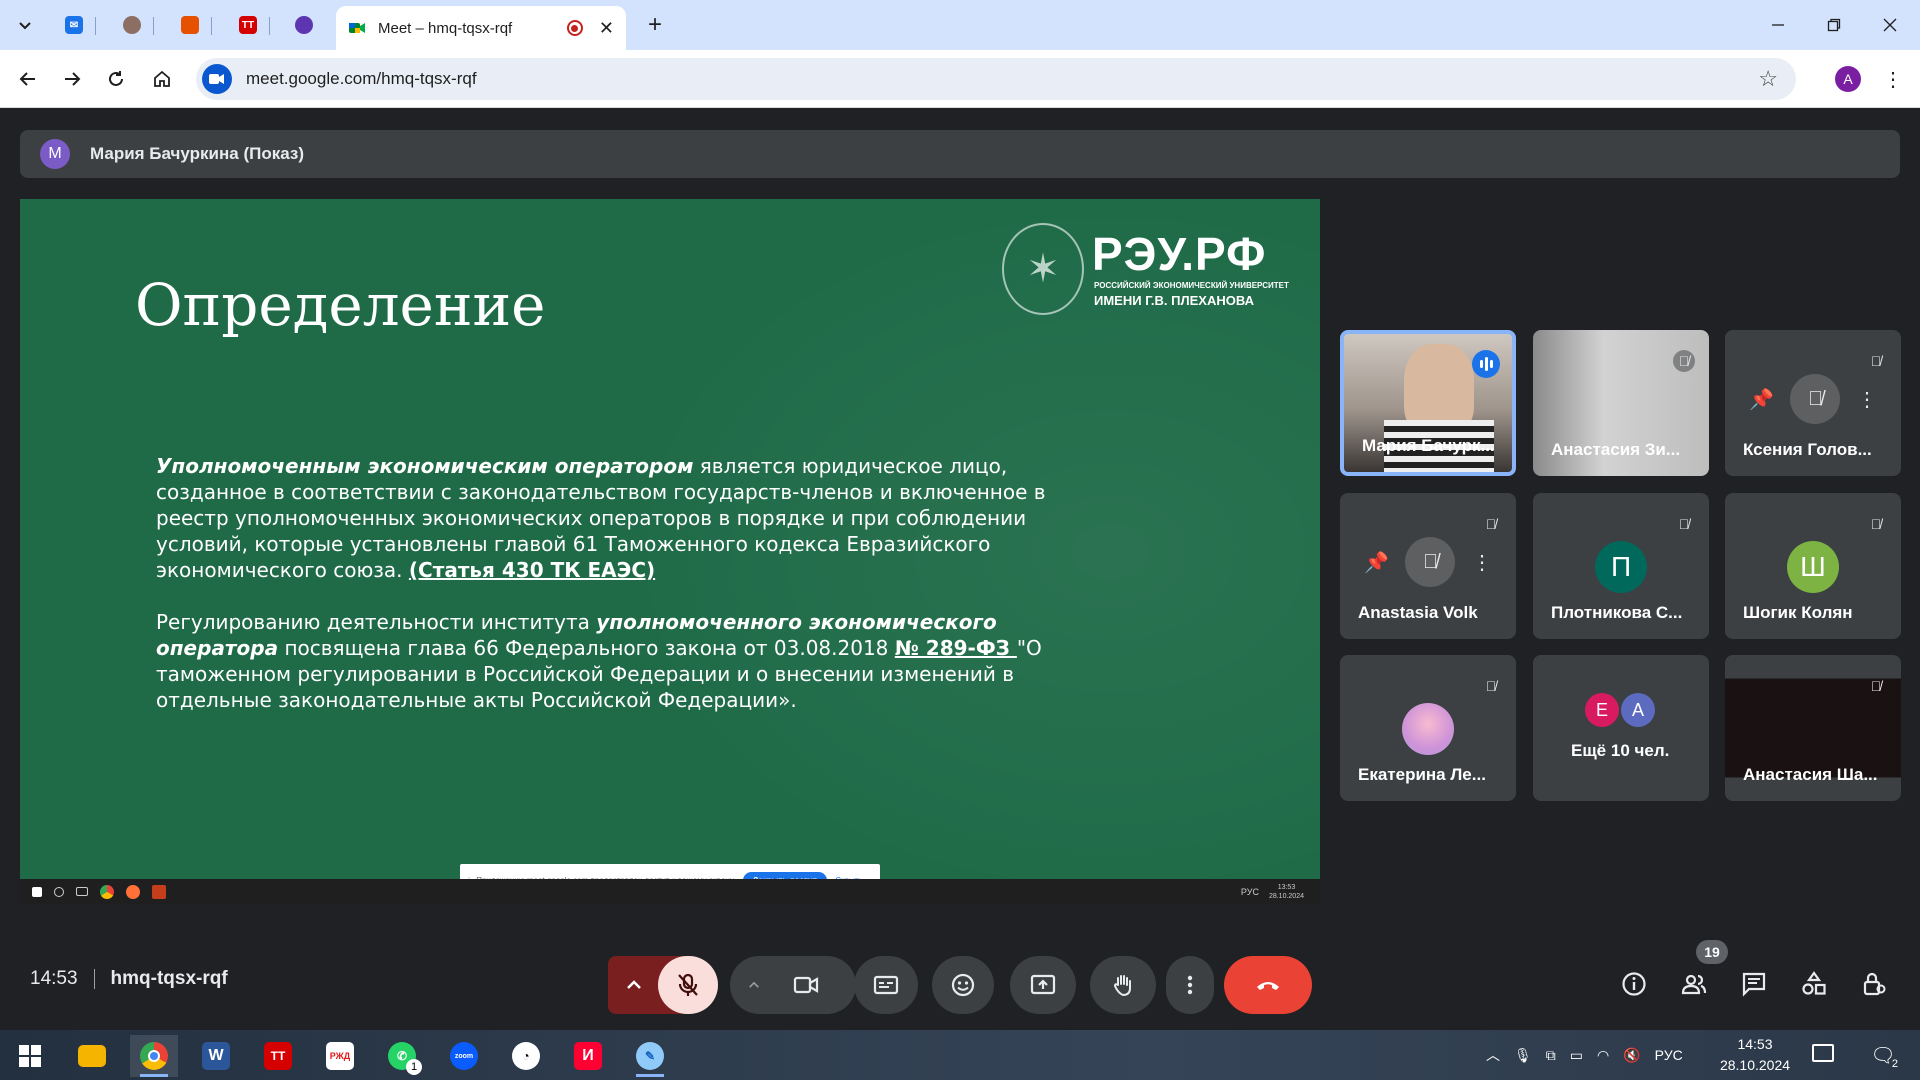  I want to click on recording-icon, so click(574, 28).